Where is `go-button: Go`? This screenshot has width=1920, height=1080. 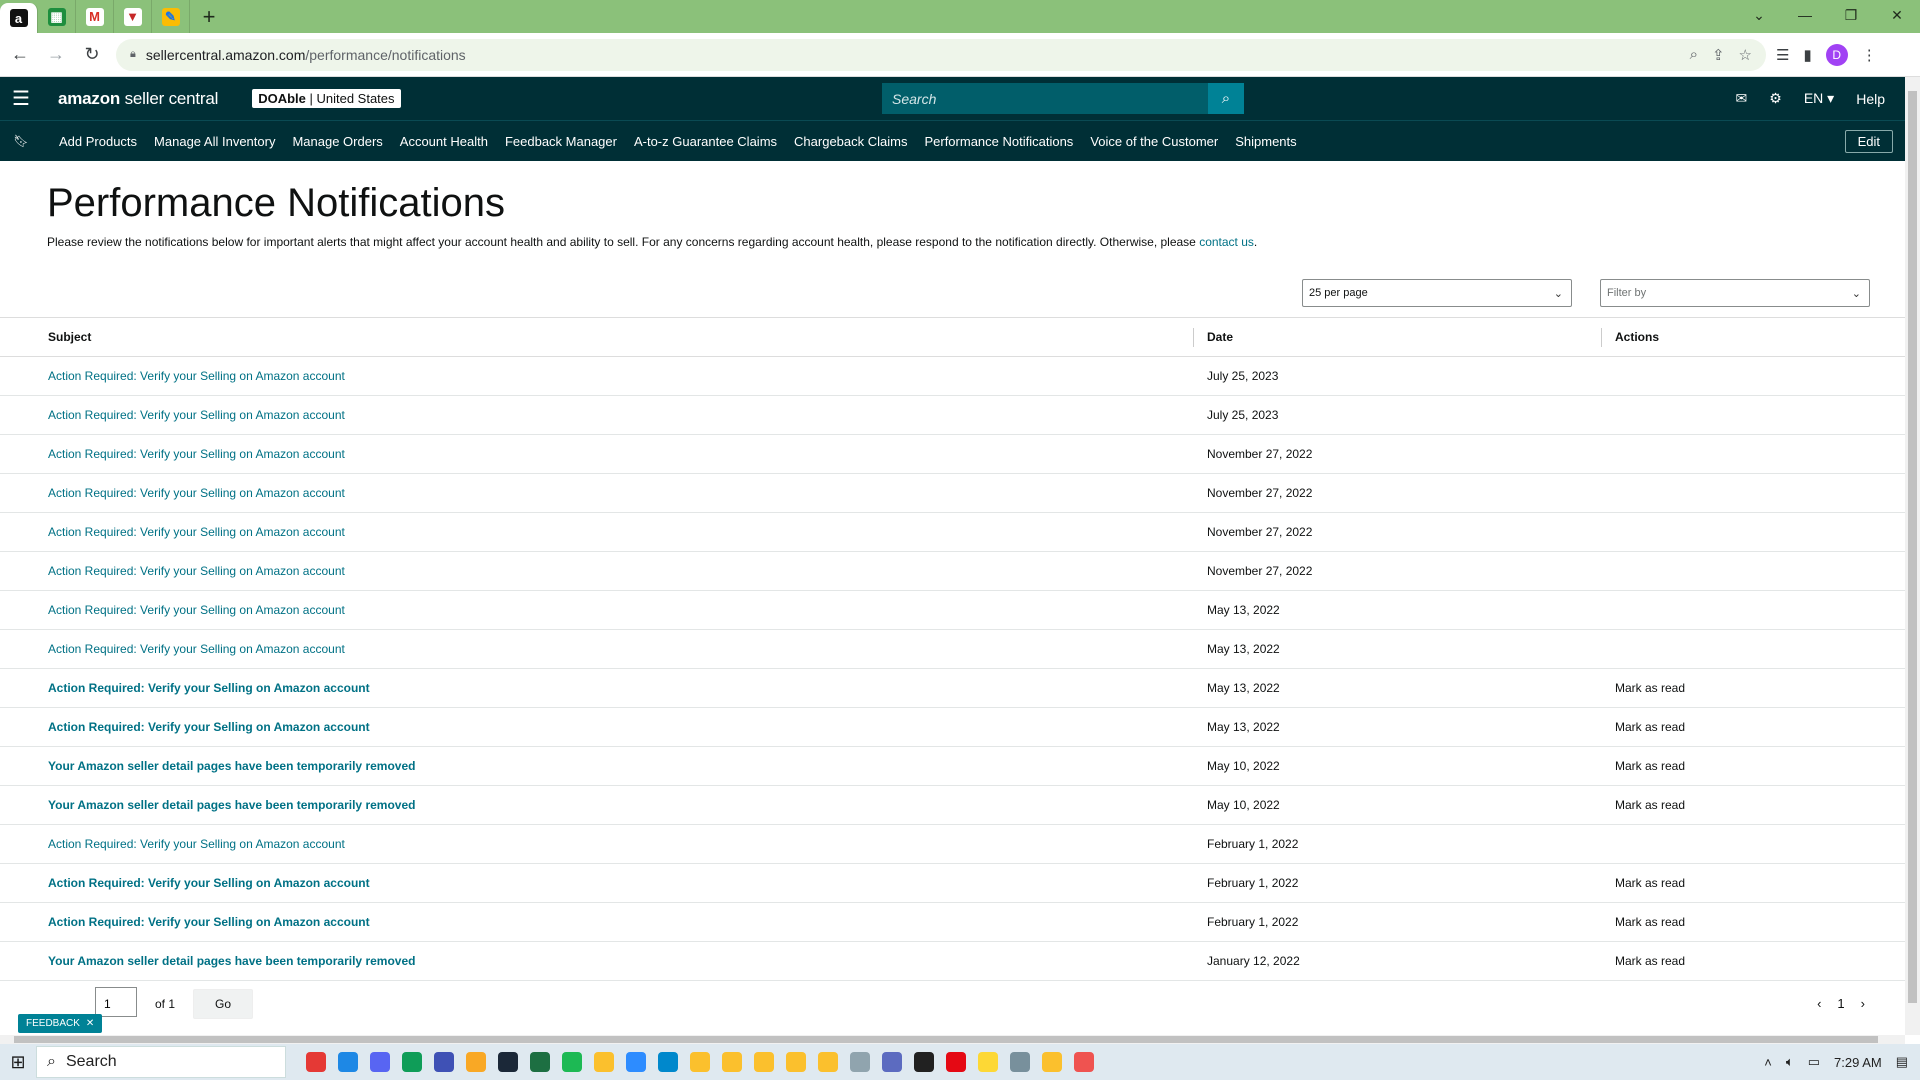 go-button: Go is located at coordinates (223, 1004).